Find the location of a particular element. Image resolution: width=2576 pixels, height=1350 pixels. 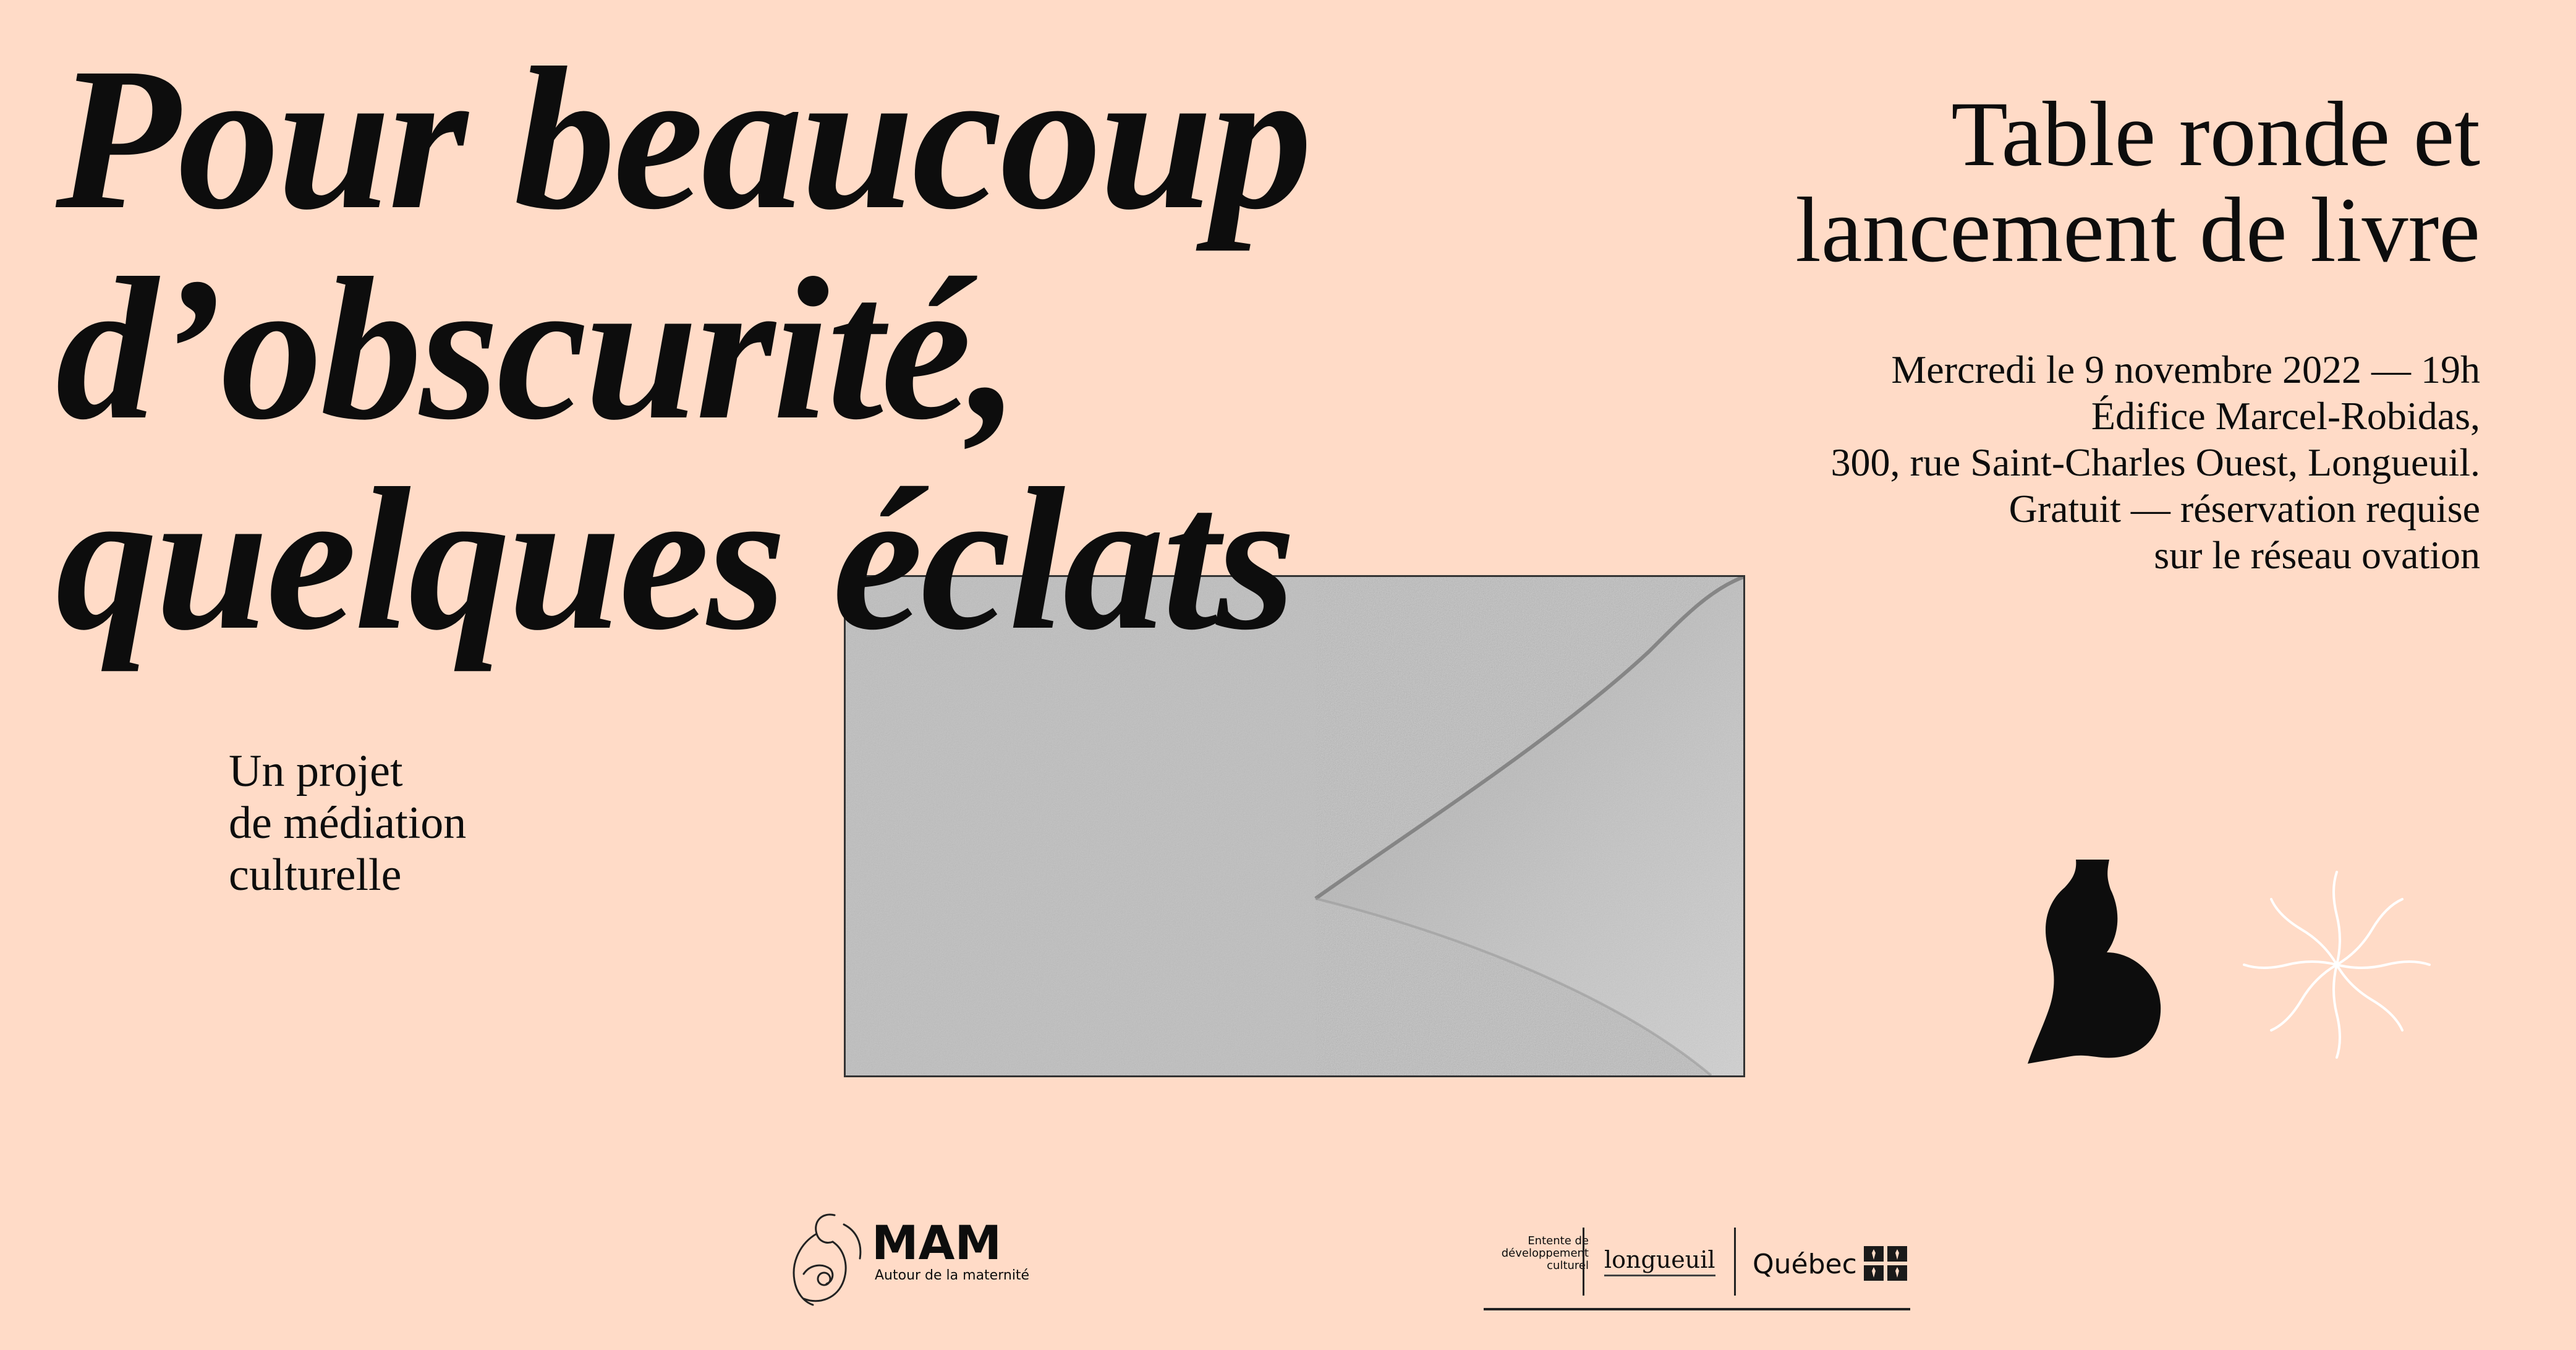

event-address: 300, rue Saint-Charles Ouest, Longueuil. is located at coordinates (2155, 462).